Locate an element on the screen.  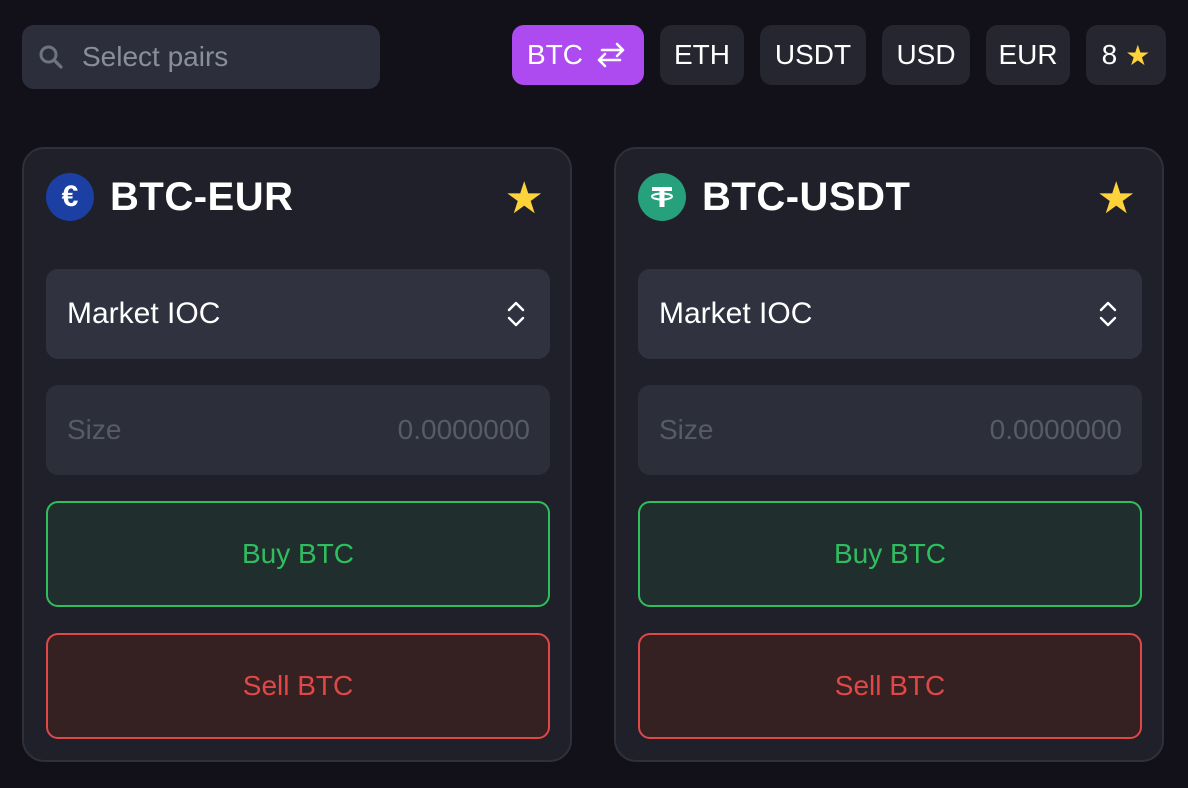
filter-chip-usd: USD is located at coordinates (926, 55).